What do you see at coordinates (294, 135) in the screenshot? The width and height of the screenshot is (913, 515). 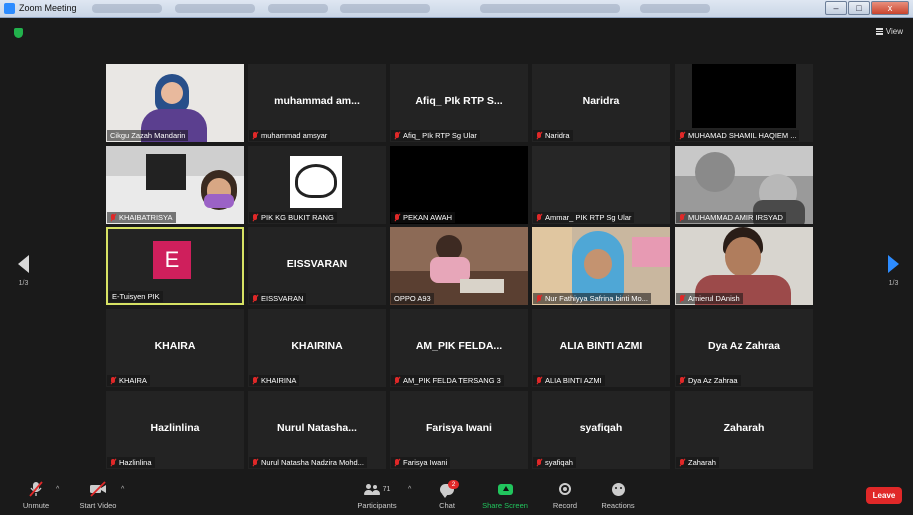 I see `participant-name: muhammad amsyar` at bounding box center [294, 135].